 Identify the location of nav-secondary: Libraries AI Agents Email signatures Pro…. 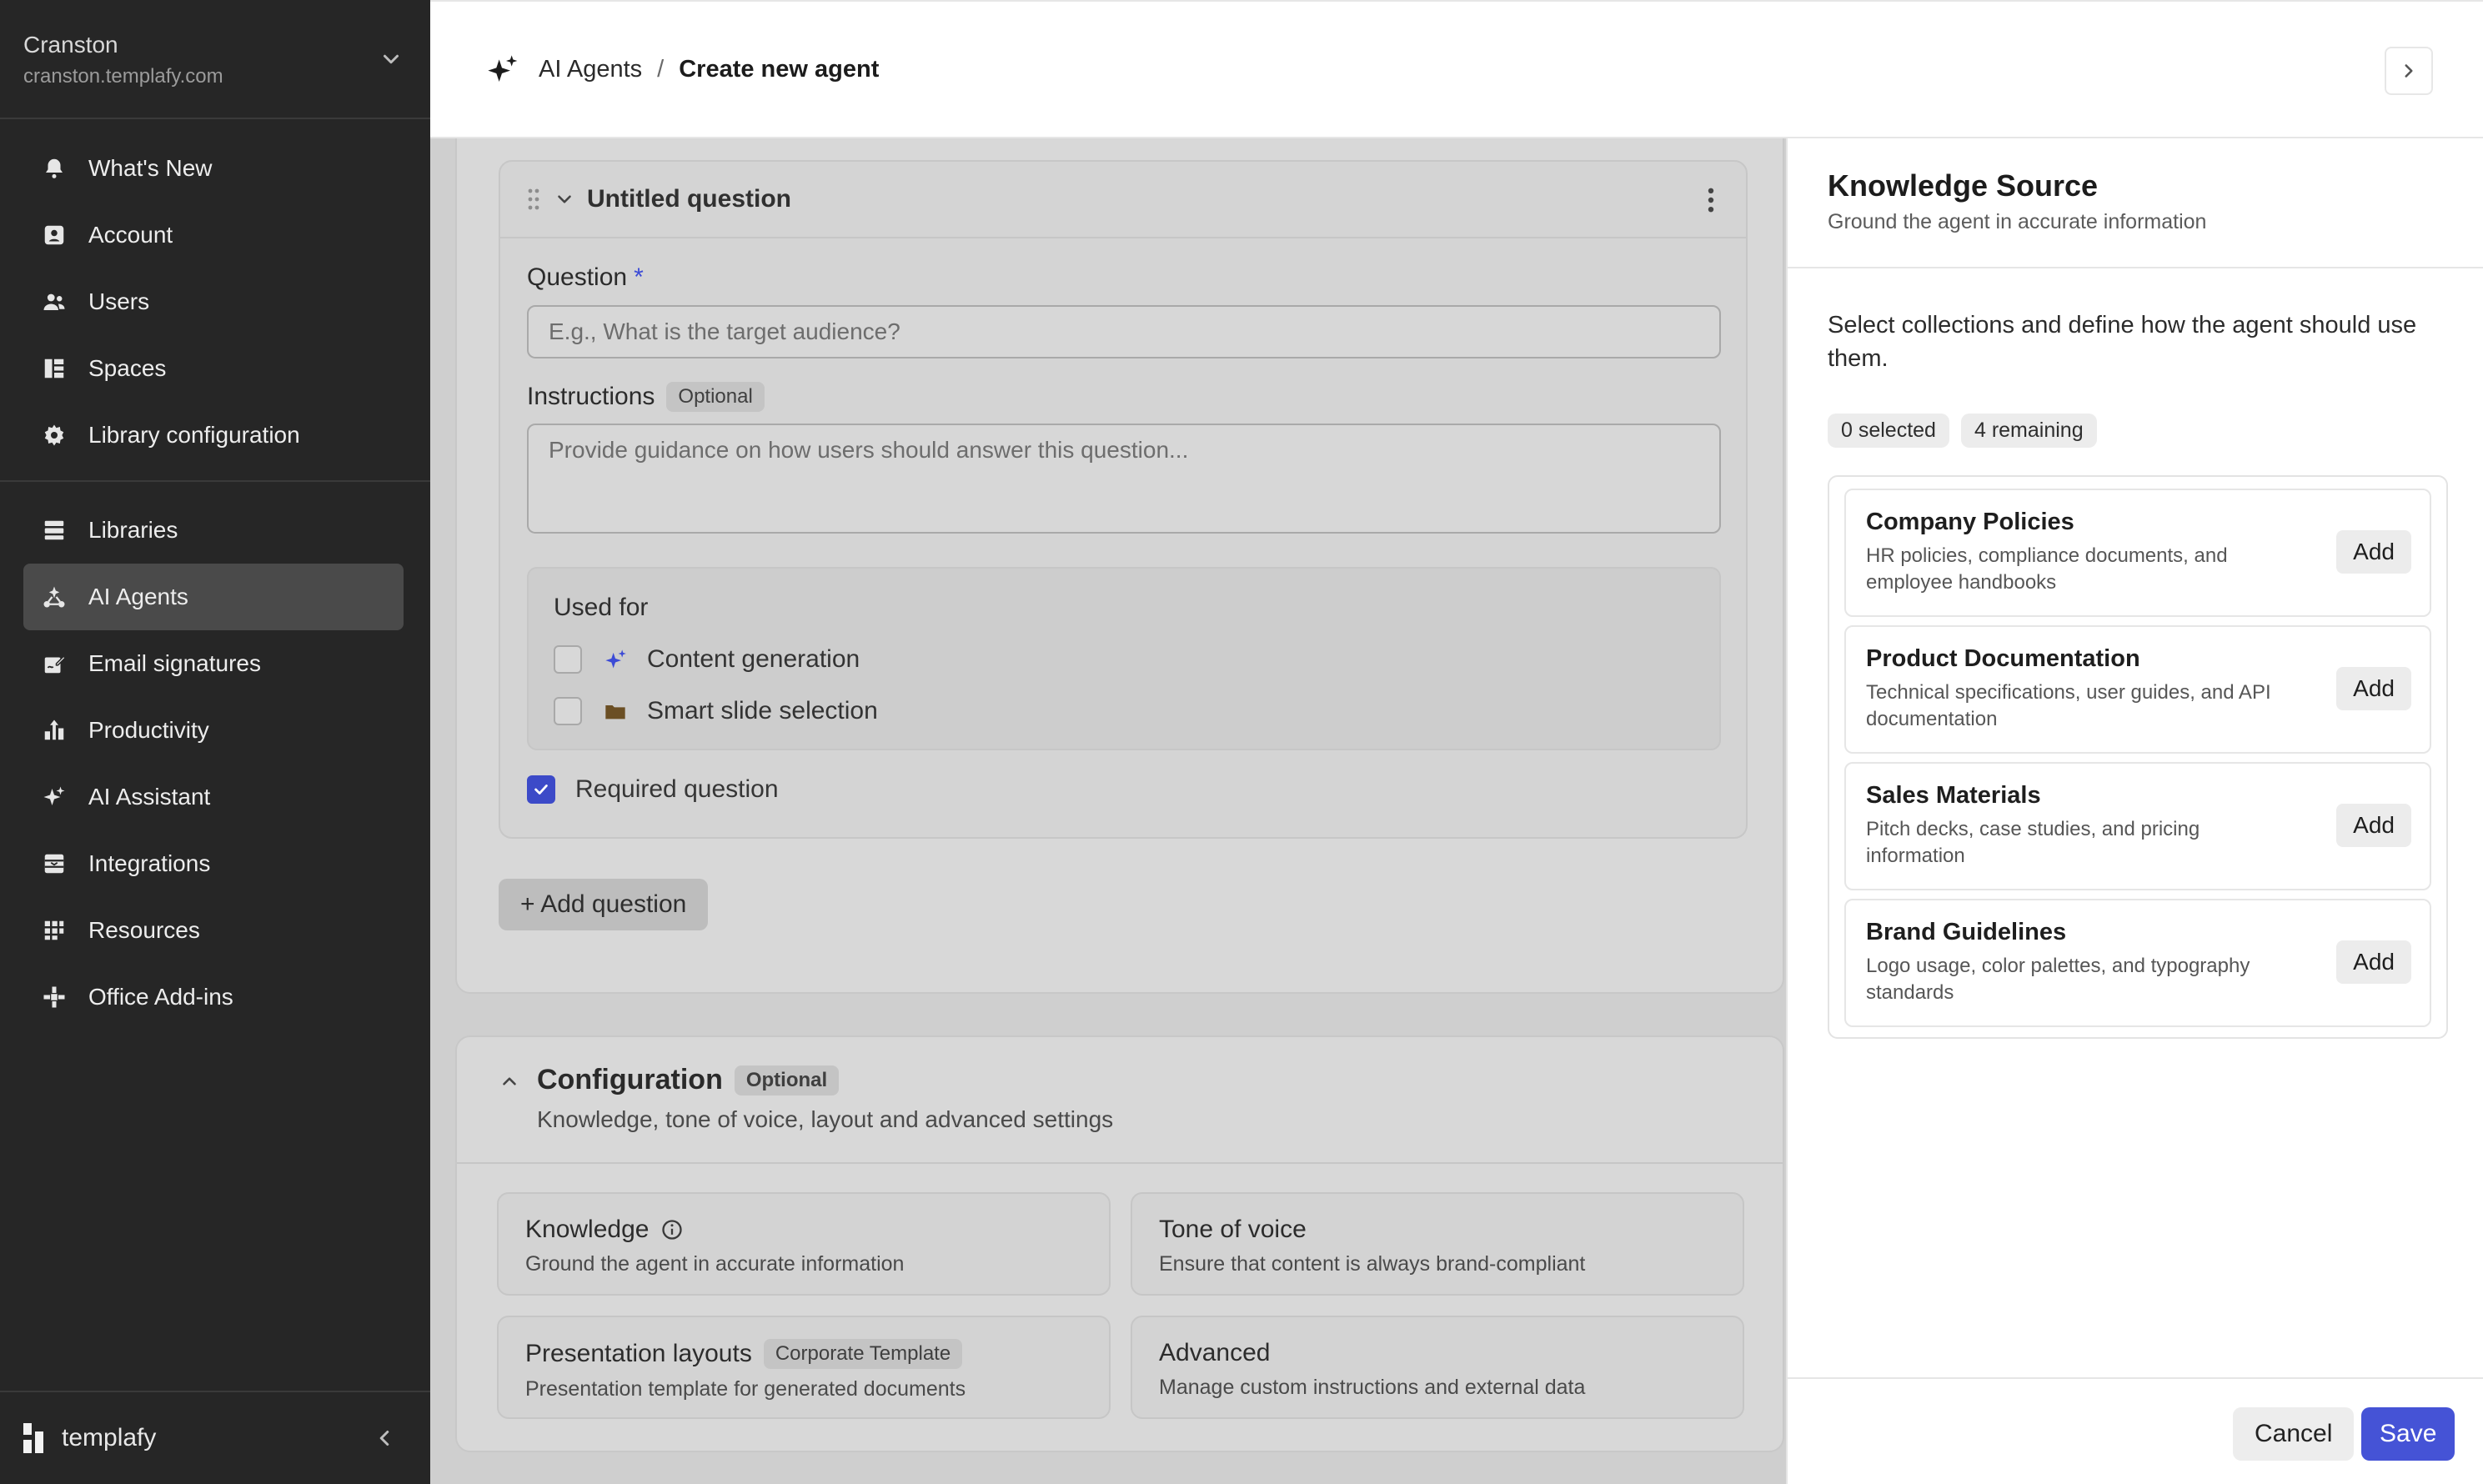
(213, 763).